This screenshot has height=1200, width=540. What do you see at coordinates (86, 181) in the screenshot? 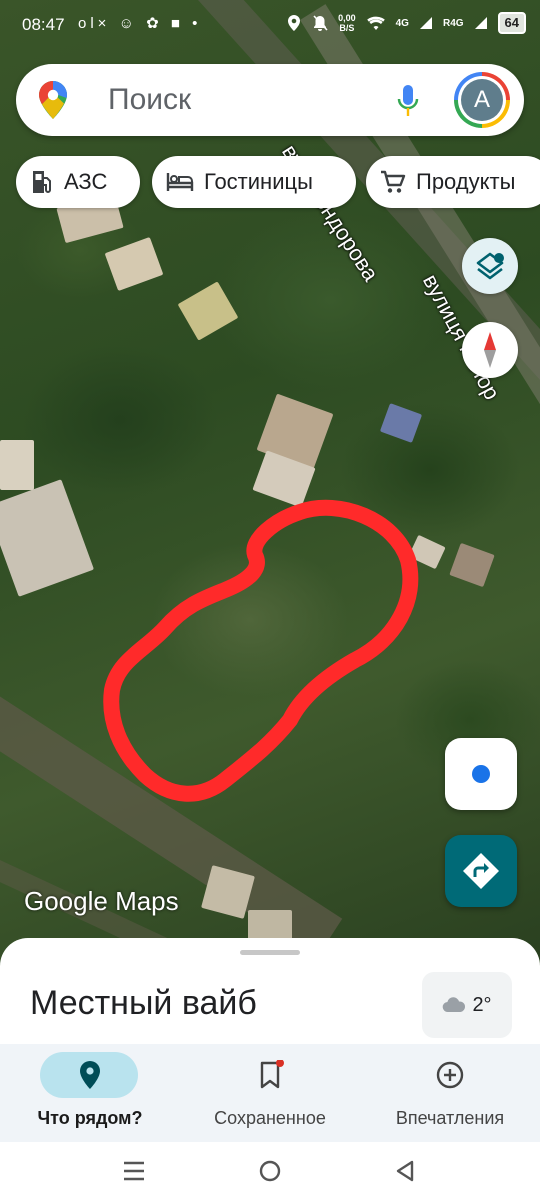
I see `chip-label: АЗС` at bounding box center [86, 181].